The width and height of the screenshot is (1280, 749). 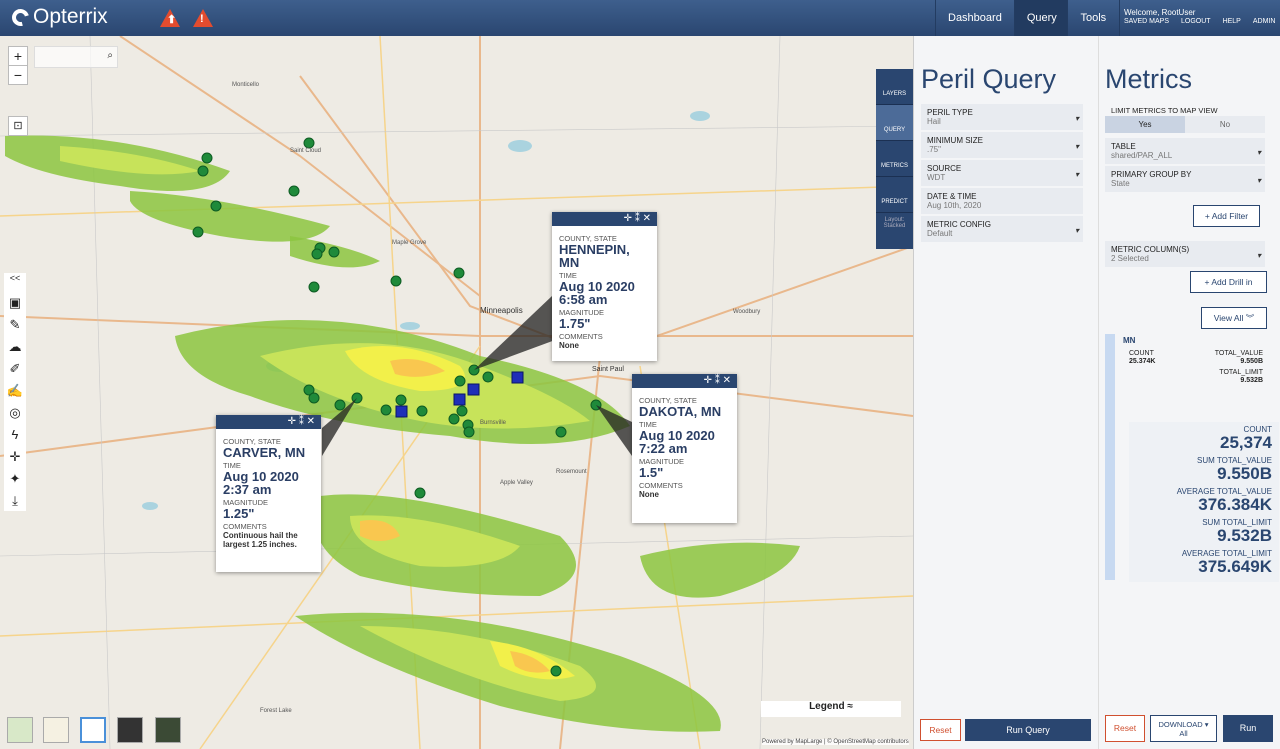 What do you see at coordinates (1002, 145) in the screenshot?
I see `minimum-size-select: MINIMUM SIZE .75" ▾` at bounding box center [1002, 145].